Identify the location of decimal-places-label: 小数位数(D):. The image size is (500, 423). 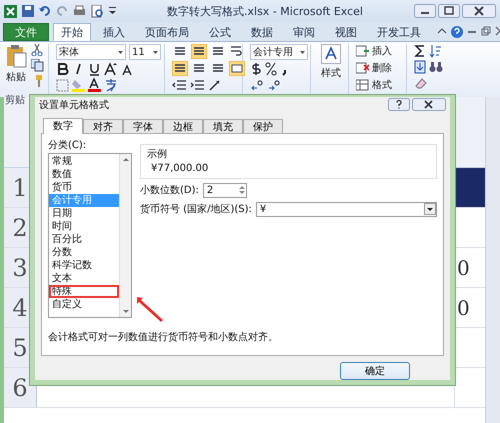
(169, 191).